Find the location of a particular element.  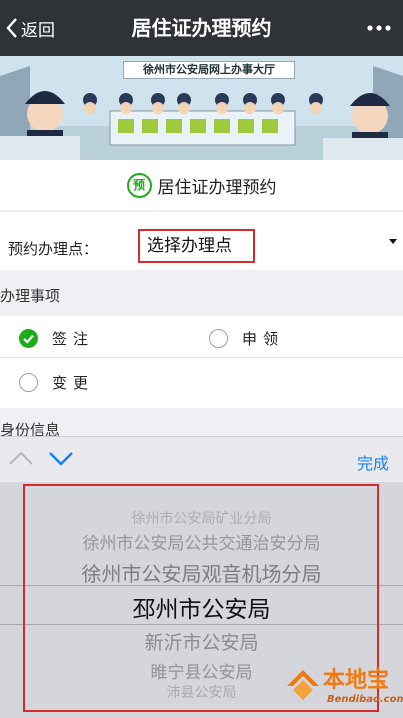

form-title: 预 居住证办理预约 is located at coordinates (201, 185).